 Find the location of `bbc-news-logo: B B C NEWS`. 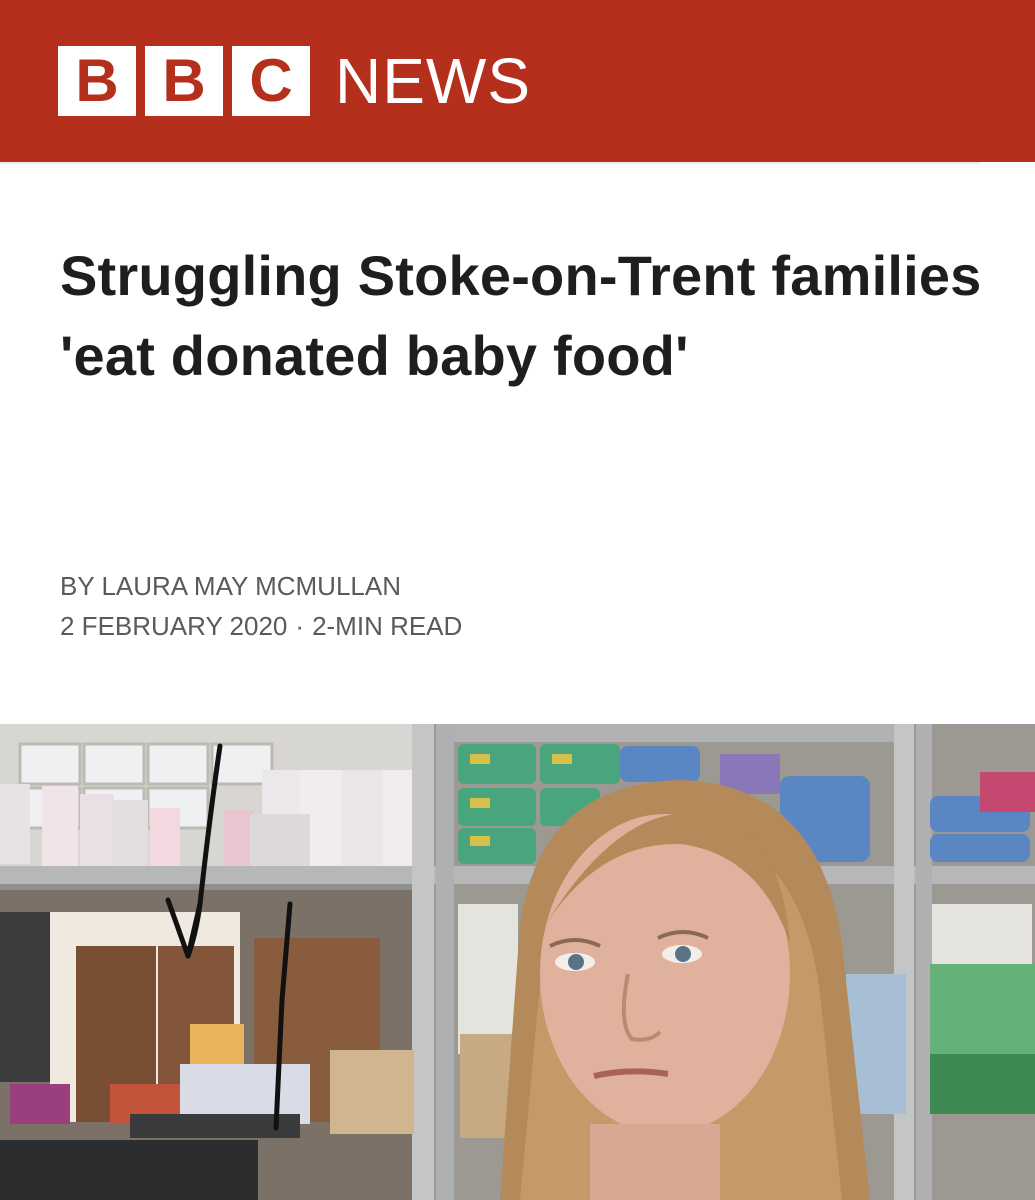

bbc-news-logo: B B C NEWS is located at coordinates (294, 81).